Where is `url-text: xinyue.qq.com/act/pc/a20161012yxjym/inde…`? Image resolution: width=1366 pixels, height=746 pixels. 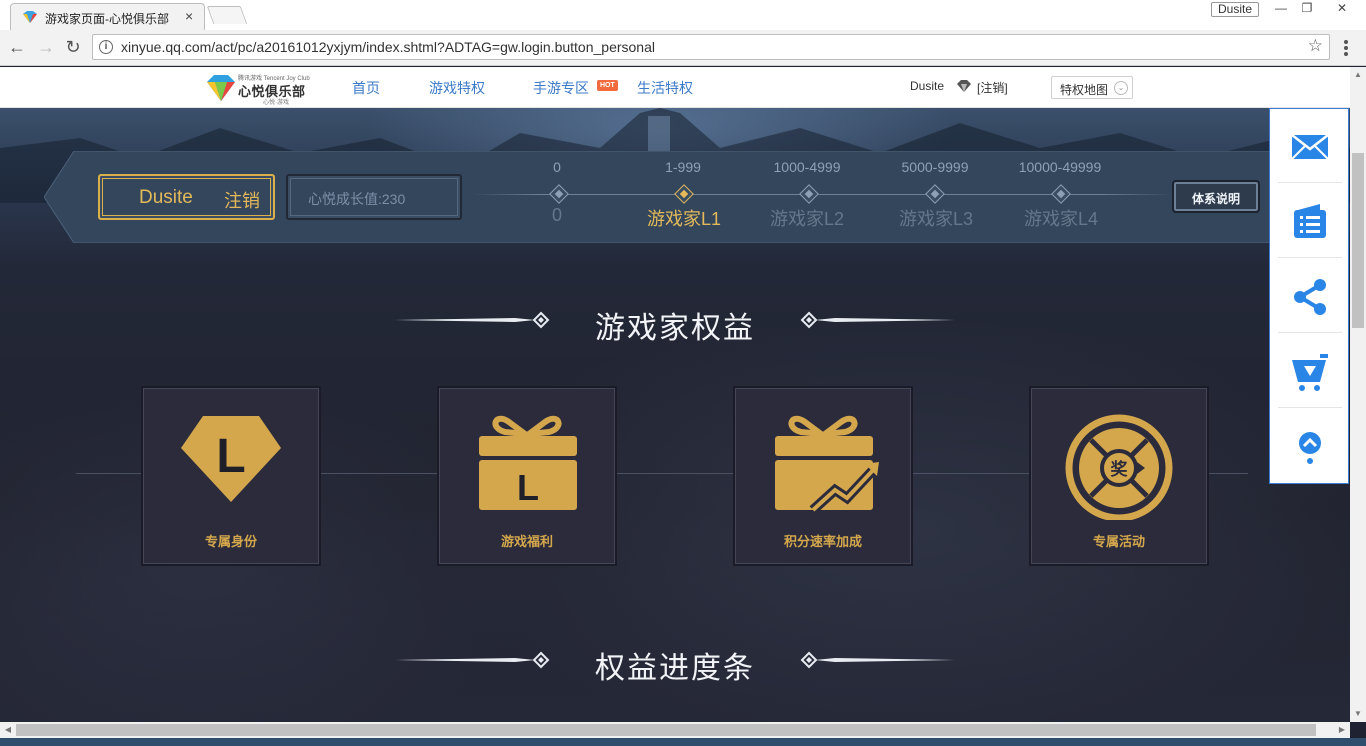 url-text: xinyue.qq.com/act/pc/a20161012yxjym/inde… is located at coordinates (388, 47).